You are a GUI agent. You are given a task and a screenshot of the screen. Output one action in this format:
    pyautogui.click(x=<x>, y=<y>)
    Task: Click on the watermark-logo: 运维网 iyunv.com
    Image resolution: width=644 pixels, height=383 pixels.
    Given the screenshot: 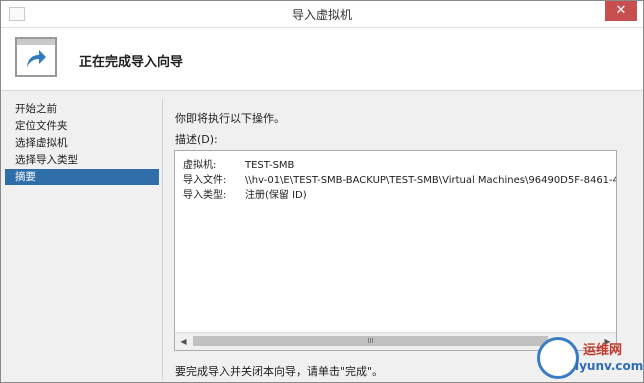 What is the action you would take?
    pyautogui.click(x=588, y=357)
    